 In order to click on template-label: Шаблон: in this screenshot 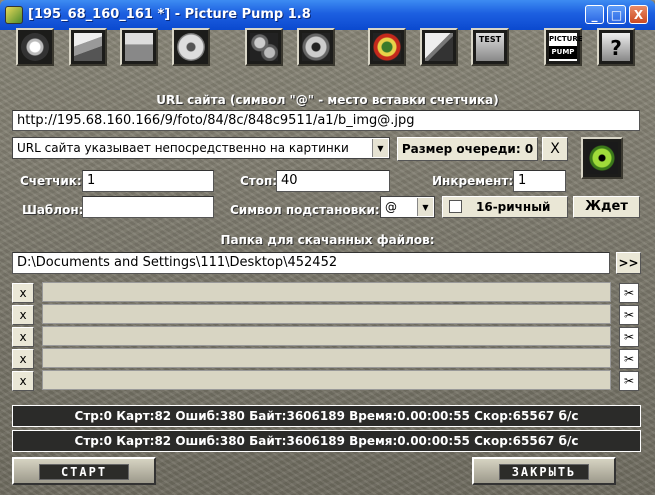, I will do `click(53, 210)`.